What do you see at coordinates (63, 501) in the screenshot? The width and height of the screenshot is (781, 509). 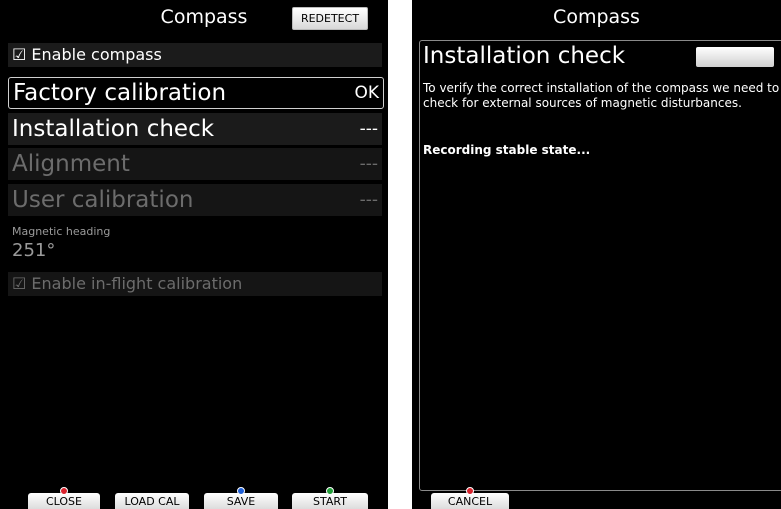 I see `close-button-label: CLOSE` at bounding box center [63, 501].